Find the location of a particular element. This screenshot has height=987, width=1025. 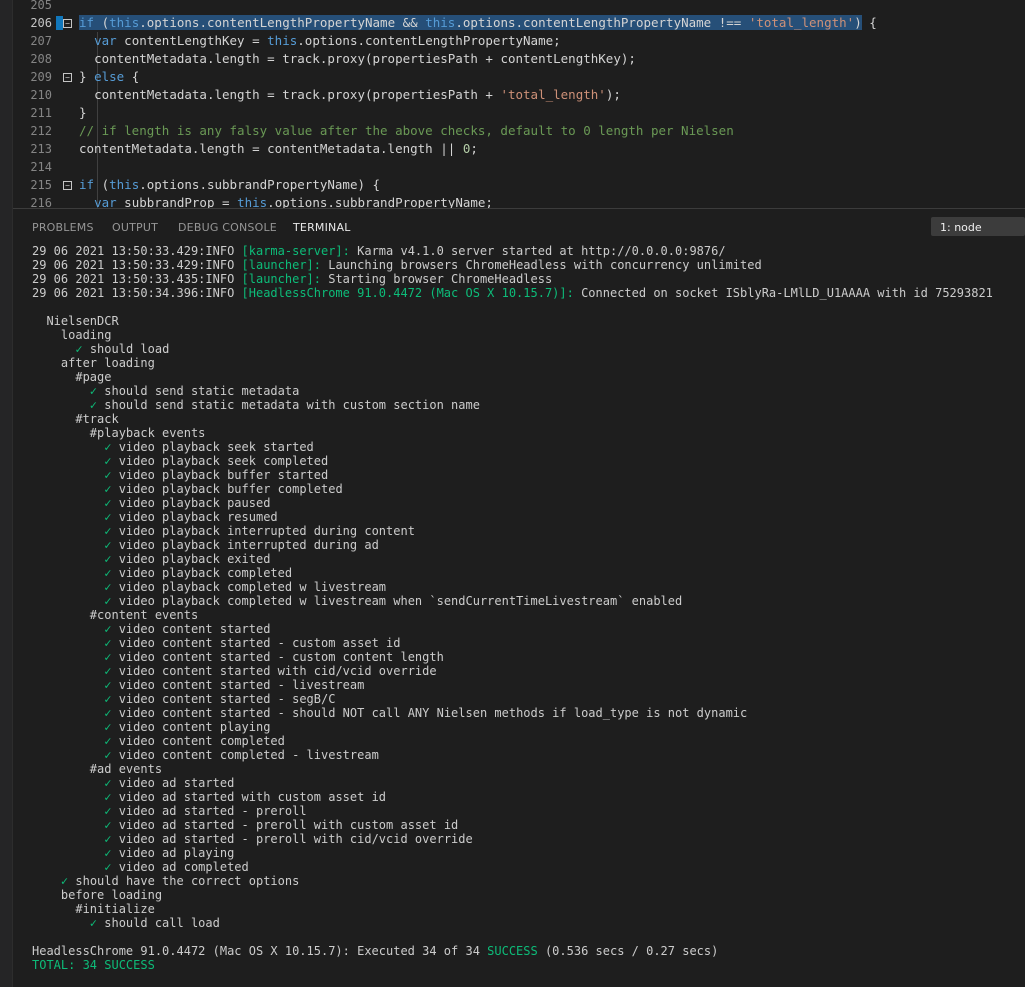

terminal-line: ✓ should call load is located at coordinates (154, 923).